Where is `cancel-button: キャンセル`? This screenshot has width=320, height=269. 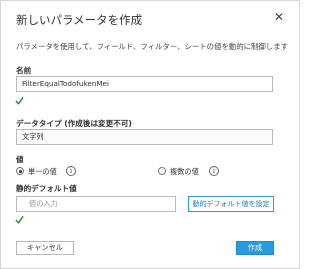 cancel-button: キャンセル is located at coordinates (45, 248).